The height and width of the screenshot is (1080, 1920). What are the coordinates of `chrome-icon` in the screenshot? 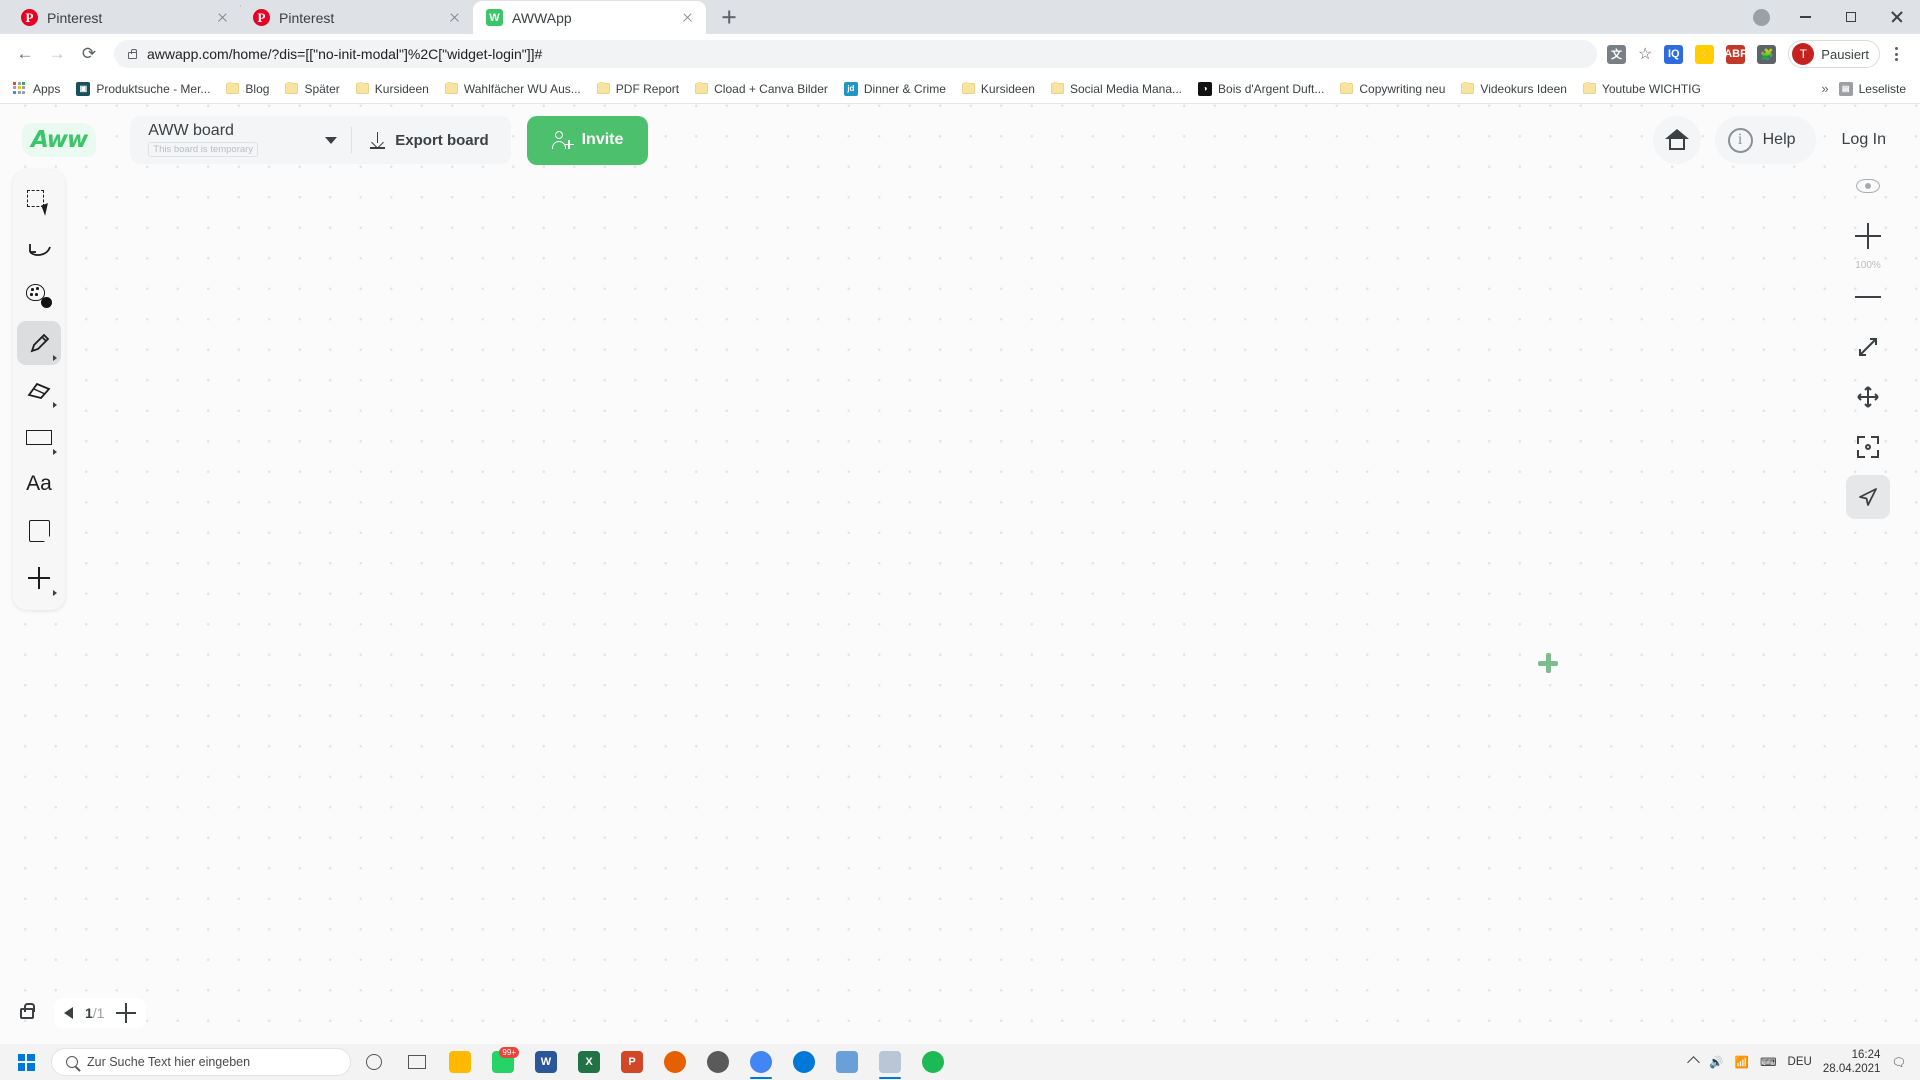 It's located at (761, 1062).